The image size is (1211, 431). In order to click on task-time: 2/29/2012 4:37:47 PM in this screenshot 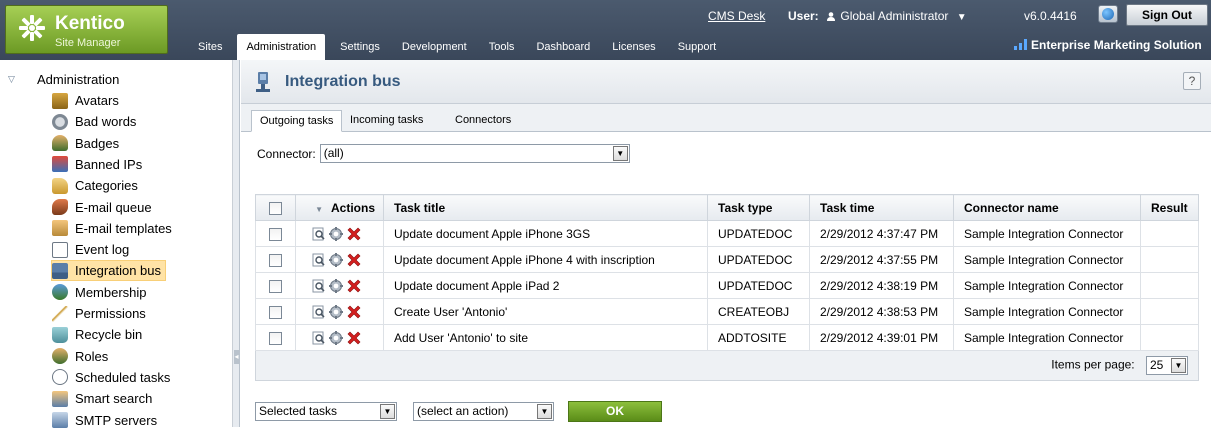, I will do `click(881, 233)`.